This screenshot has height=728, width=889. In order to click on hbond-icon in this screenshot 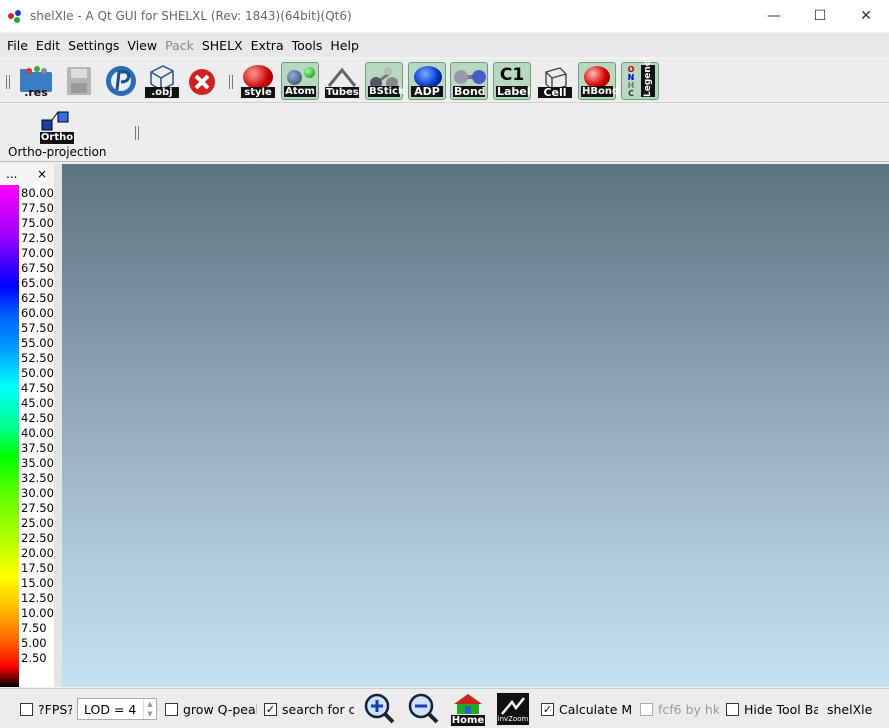, I will do `click(597, 77)`.